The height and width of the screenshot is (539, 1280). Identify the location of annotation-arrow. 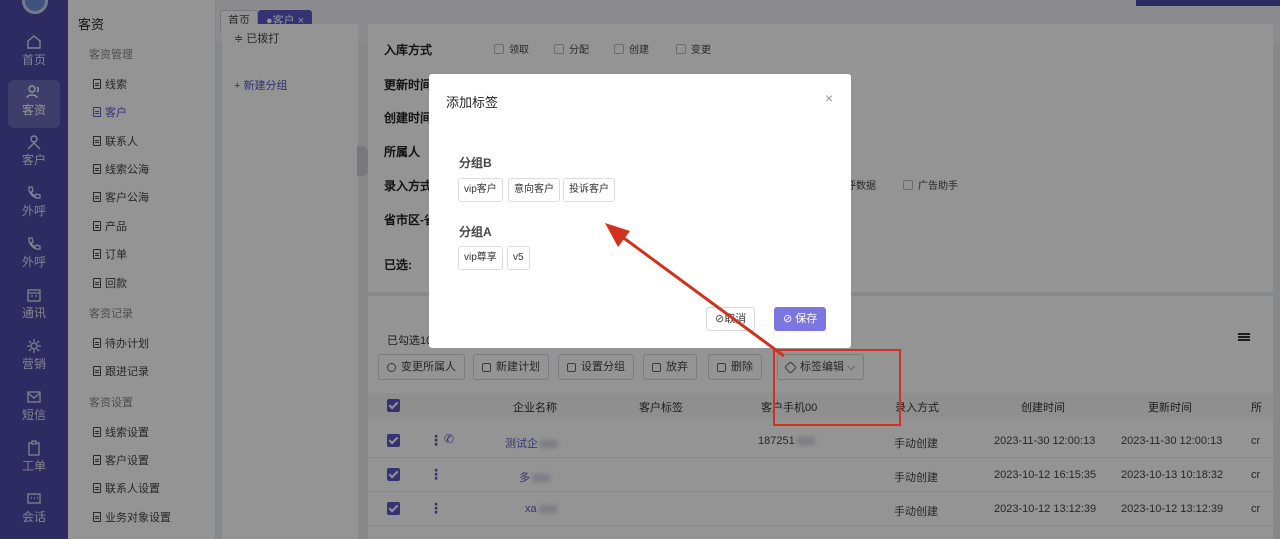
(695, 290).